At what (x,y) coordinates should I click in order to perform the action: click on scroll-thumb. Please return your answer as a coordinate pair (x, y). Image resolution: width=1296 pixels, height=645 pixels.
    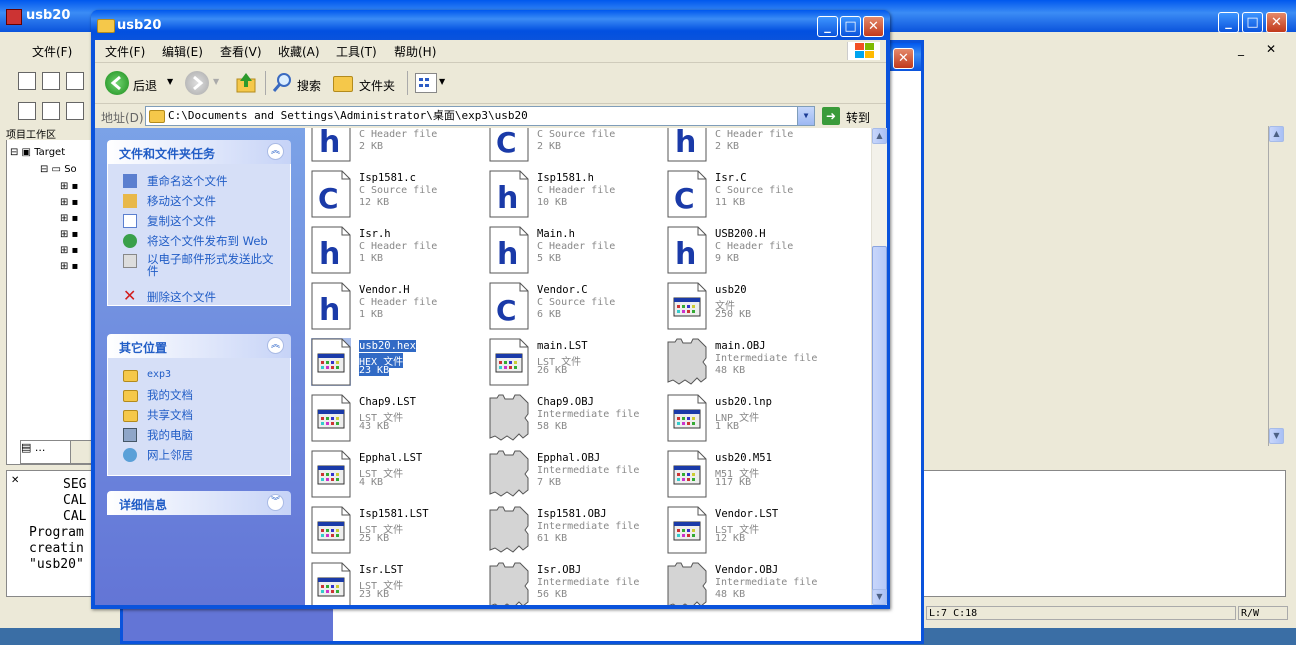
    Looking at the image, I should click on (879, 418).